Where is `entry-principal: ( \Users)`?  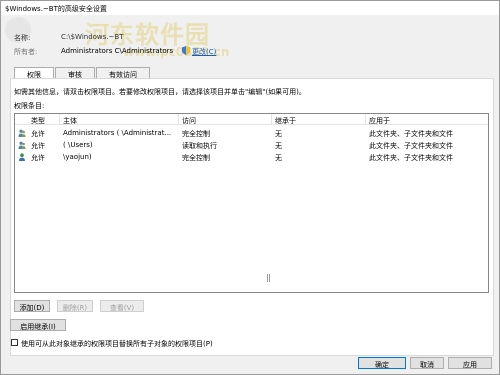
entry-principal: ( \Users) is located at coordinates (78, 145).